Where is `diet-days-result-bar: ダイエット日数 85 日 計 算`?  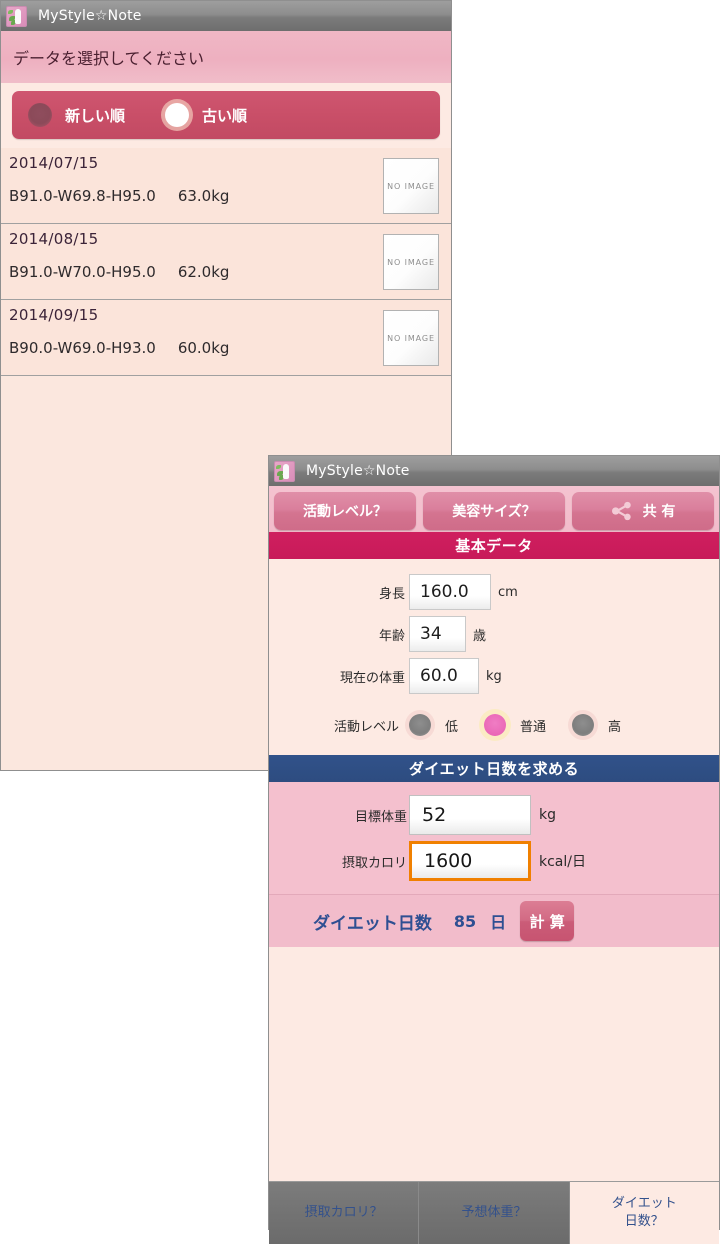 diet-days-result-bar: ダイエット日数 85 日 計 算 is located at coordinates (494, 920).